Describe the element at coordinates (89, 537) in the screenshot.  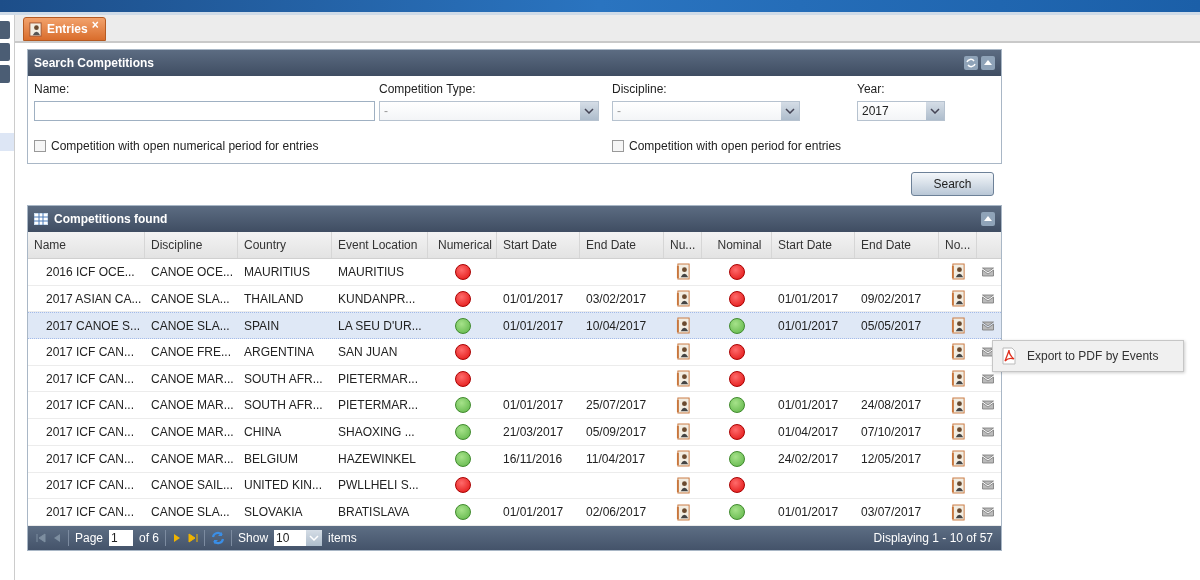
I see `page-label: Page` at that location.